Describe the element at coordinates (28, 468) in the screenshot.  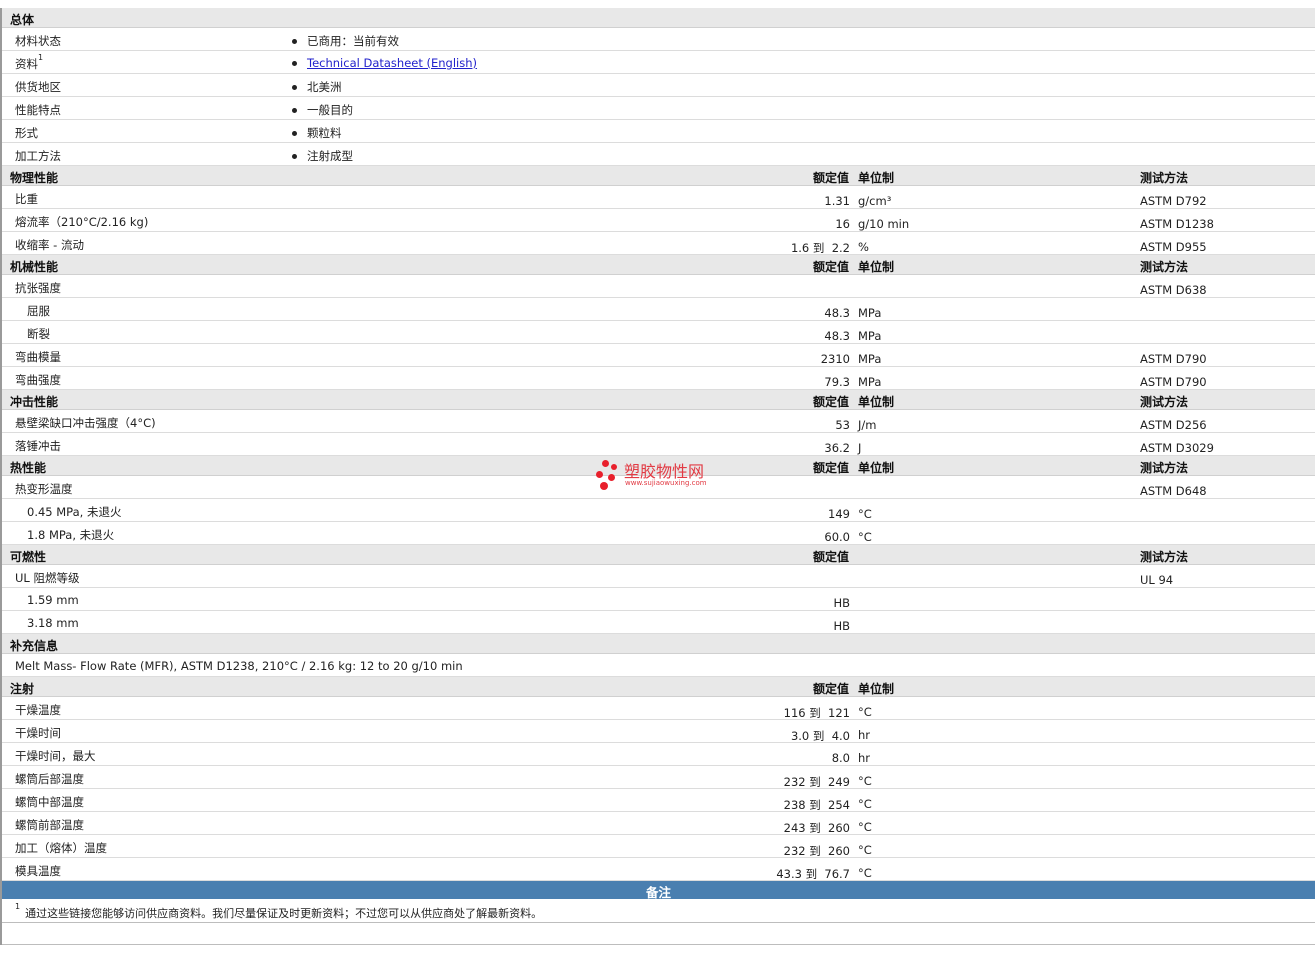
I see `section-title: 热性能` at that location.